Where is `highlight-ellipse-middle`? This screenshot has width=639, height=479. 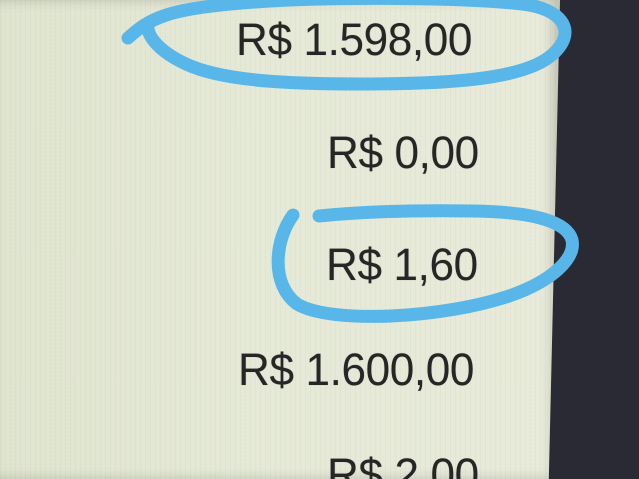
highlight-ellipse-middle is located at coordinates (425, 263).